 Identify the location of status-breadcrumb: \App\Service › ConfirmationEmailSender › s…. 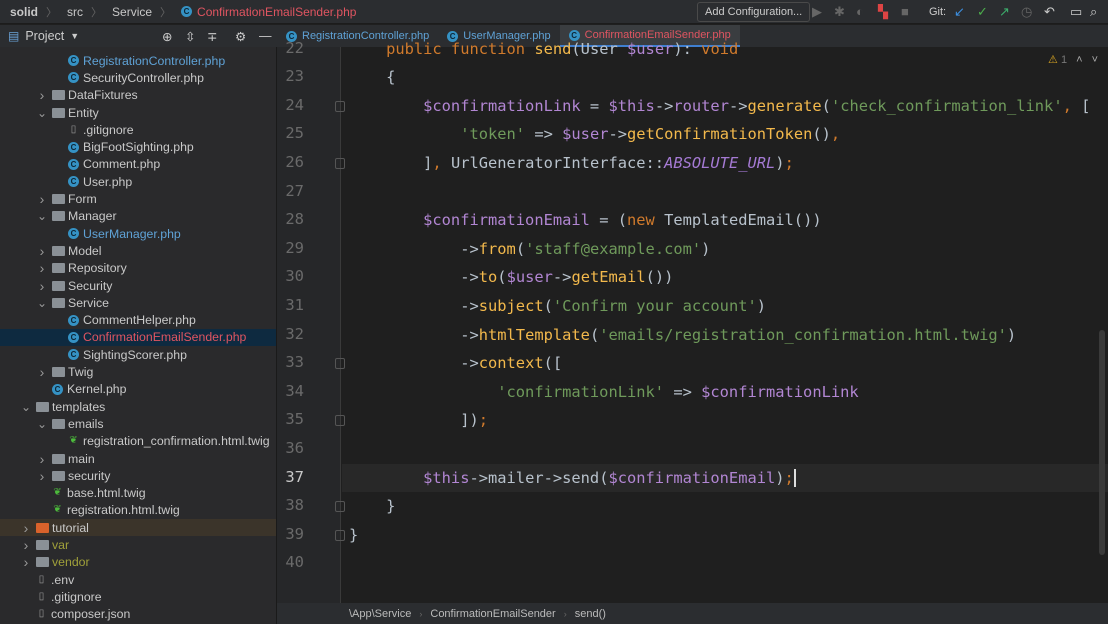
(692, 613).